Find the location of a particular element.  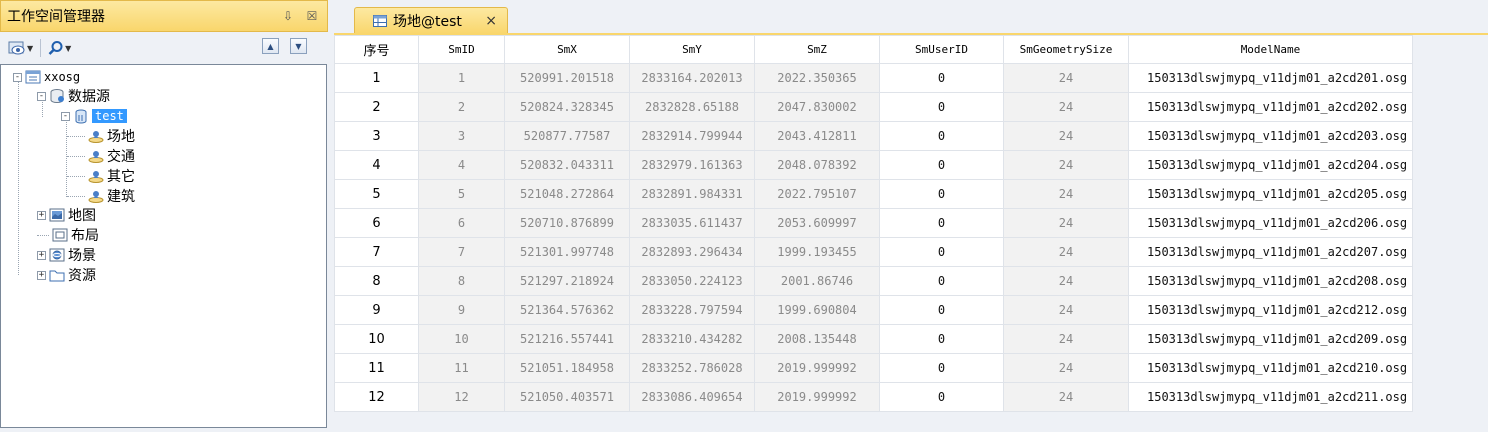

modelname-cell: 150313dlswjmypq_v11djm01_a2cd206.osg is located at coordinates (1270, 223).